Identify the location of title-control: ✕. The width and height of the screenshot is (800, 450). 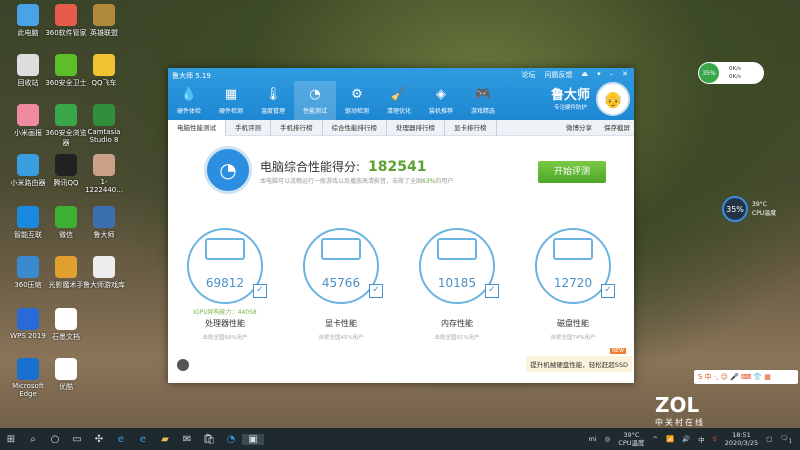
(625, 75).